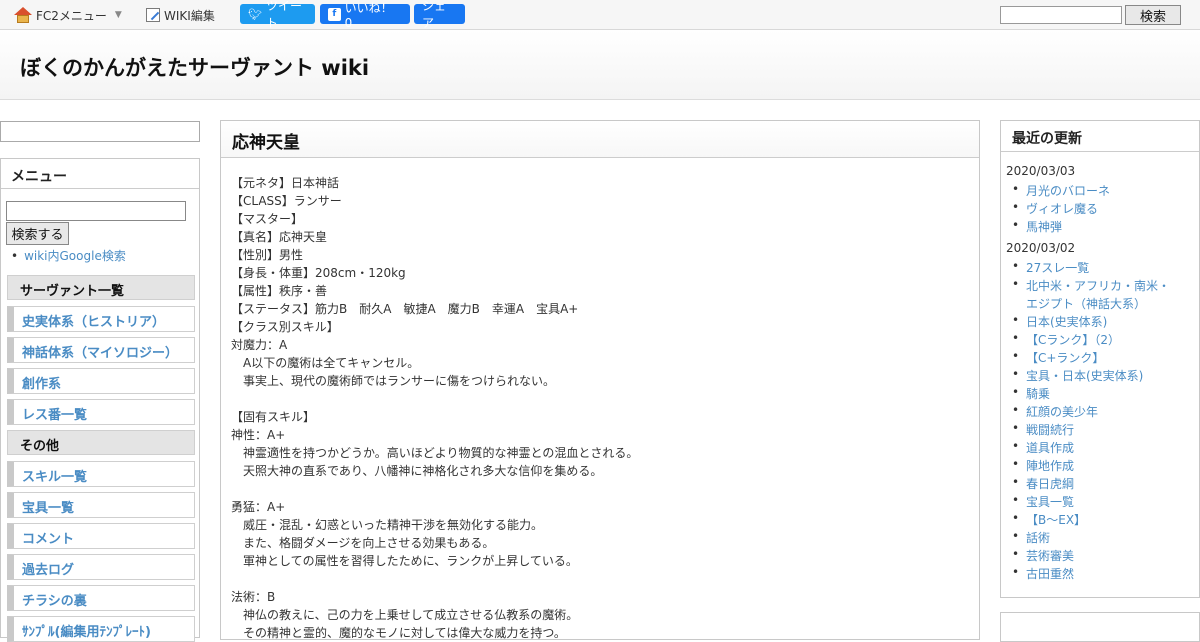 This screenshot has width=1200, height=642. What do you see at coordinates (23, 15) in the screenshot?
I see `home-icon` at bounding box center [23, 15].